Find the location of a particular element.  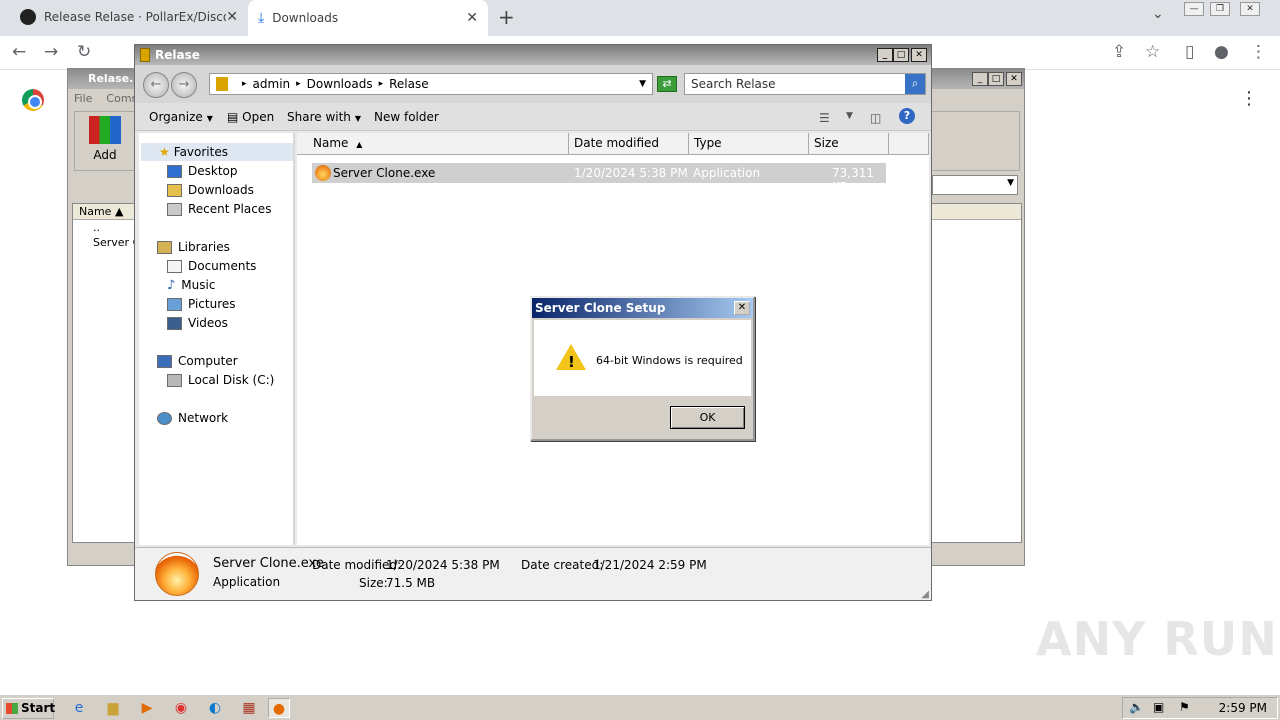

forward-button: → is located at coordinates (184, 85).